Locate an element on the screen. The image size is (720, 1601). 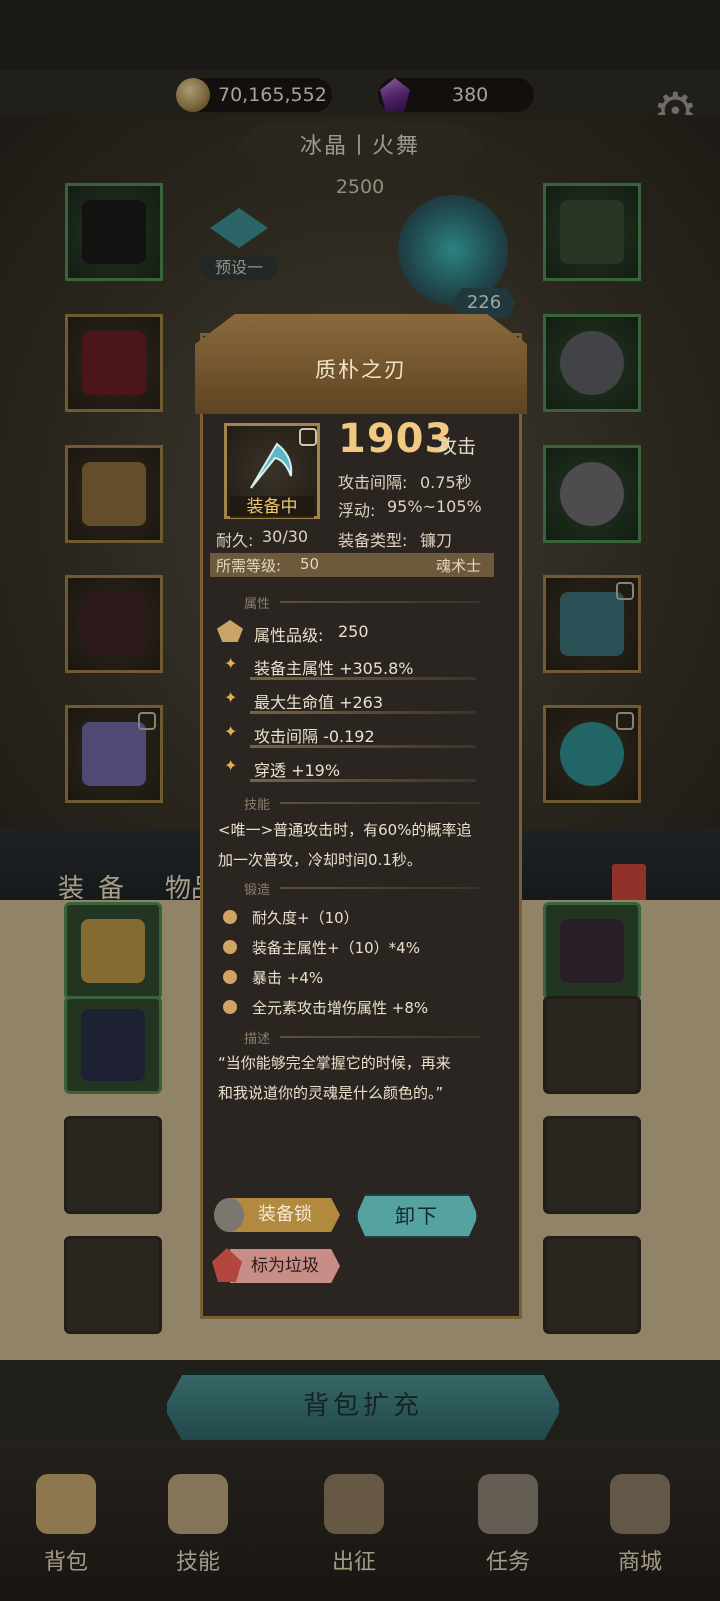
scythe-icon is located at coordinates (271, 466).